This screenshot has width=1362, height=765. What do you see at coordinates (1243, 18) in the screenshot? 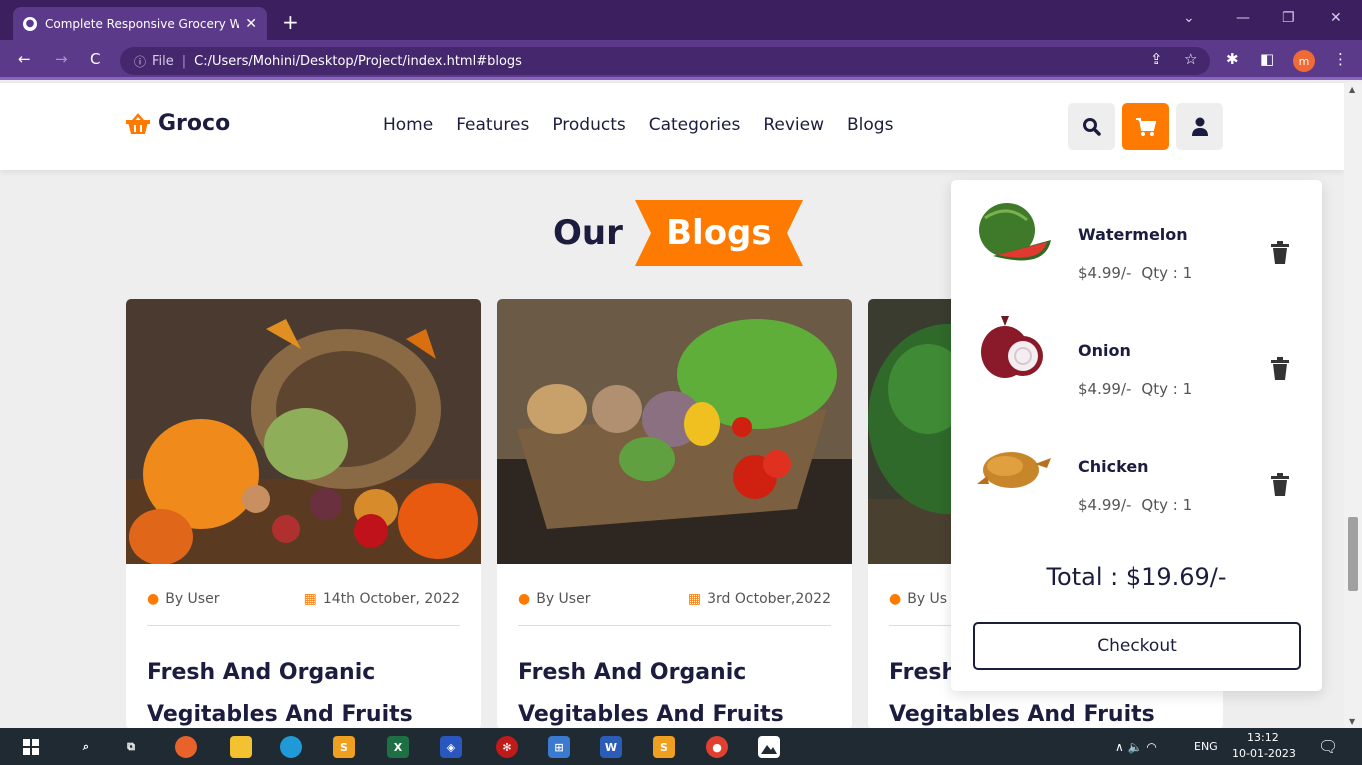
I see `minimize-button: —` at bounding box center [1243, 18].